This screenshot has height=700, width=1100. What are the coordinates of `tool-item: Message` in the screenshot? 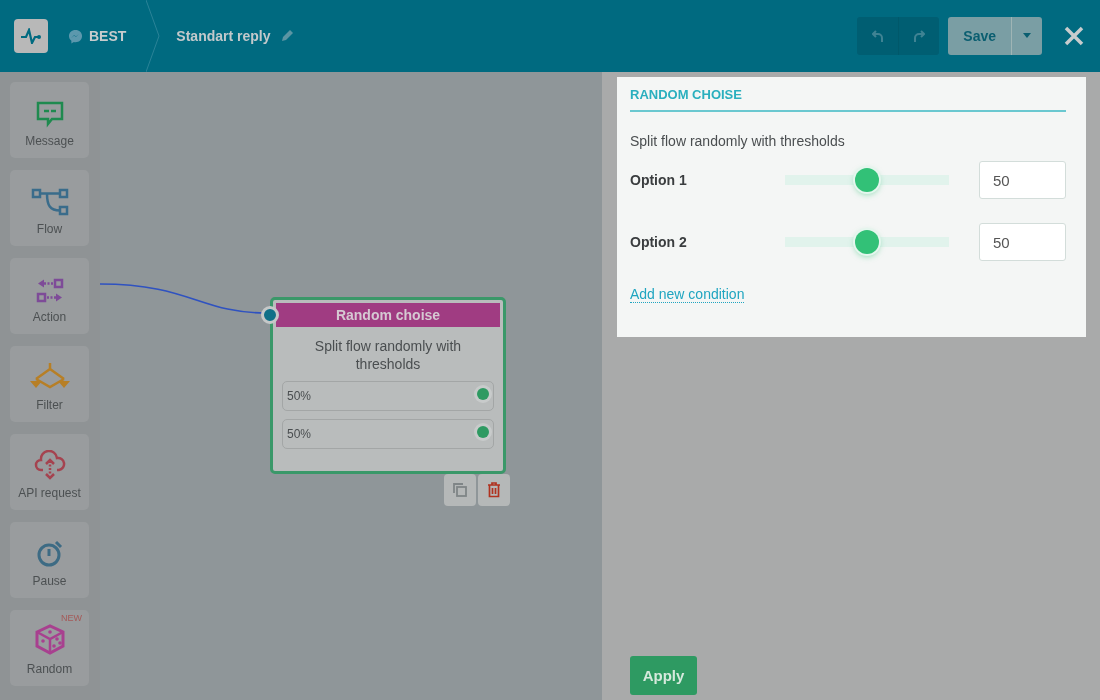 It's located at (49, 120).